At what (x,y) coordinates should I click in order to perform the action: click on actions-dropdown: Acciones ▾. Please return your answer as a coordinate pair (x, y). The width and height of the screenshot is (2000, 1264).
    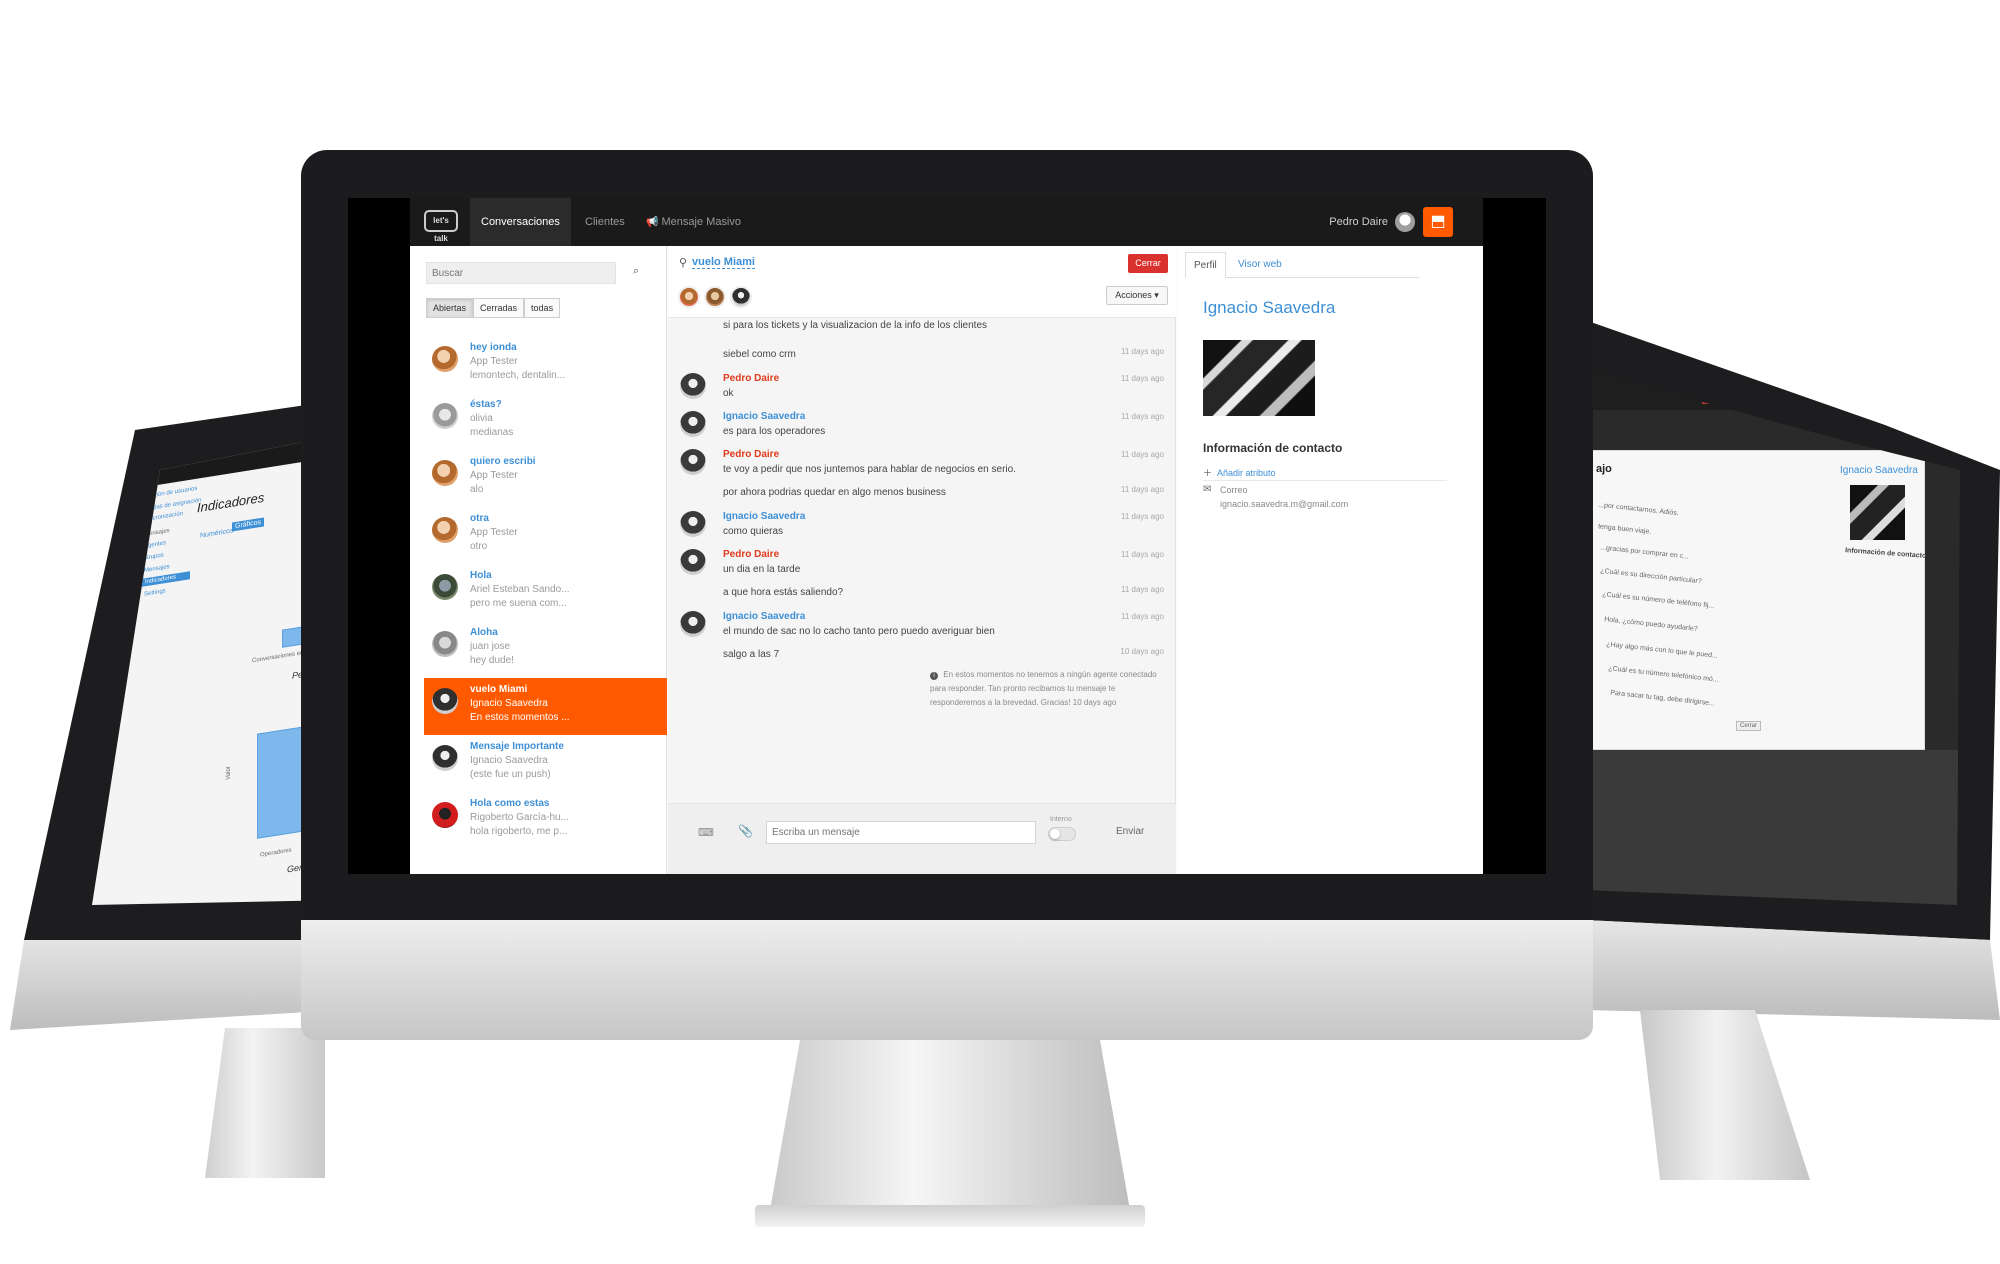
    Looking at the image, I should click on (1137, 295).